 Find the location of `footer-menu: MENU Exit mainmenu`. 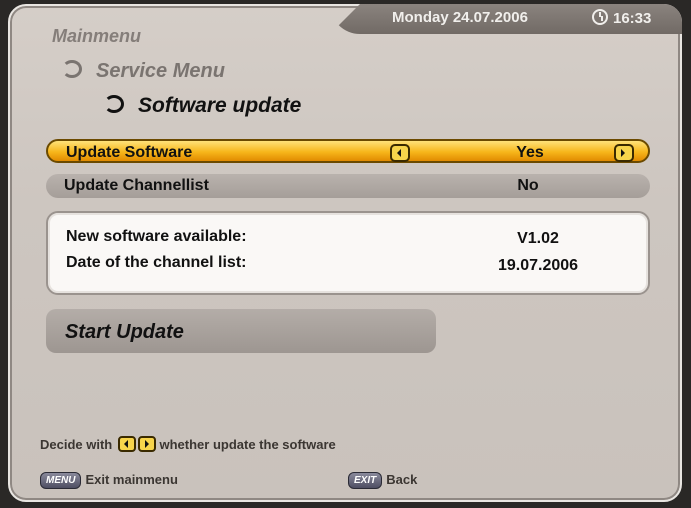

footer-menu: MENU Exit mainmenu is located at coordinates (109, 480).